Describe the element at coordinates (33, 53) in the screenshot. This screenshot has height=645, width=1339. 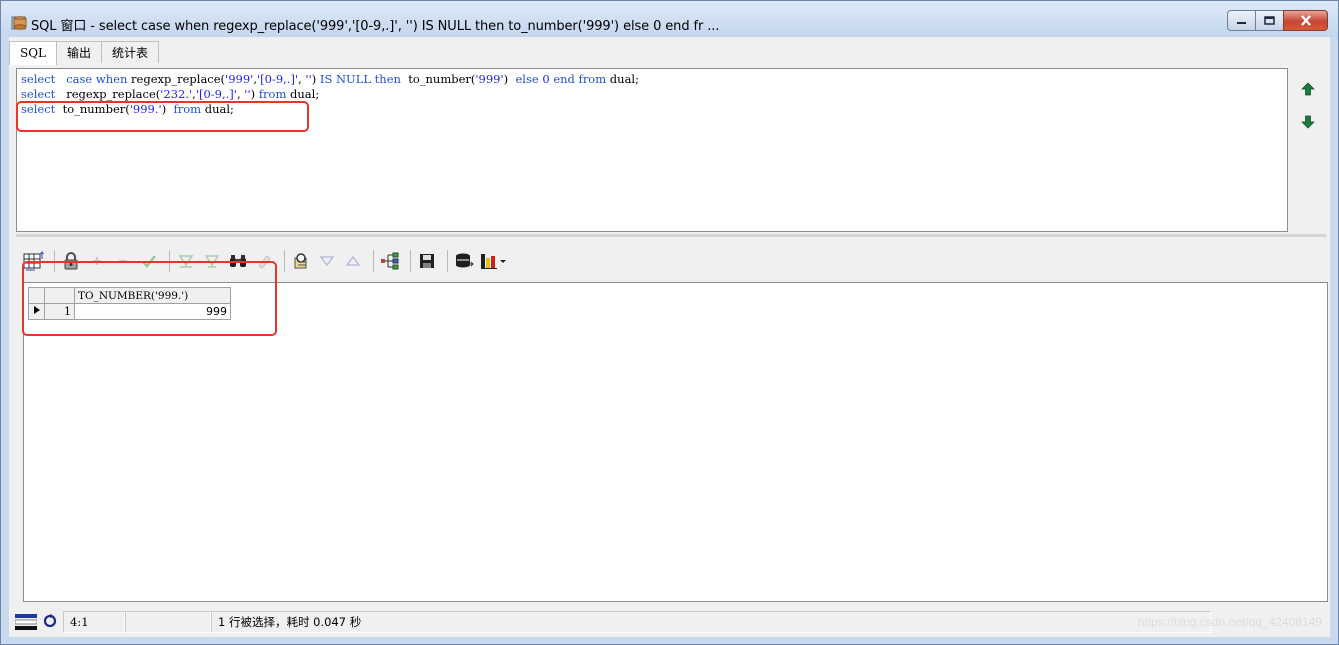
I see `tab-sql: SQL` at that location.